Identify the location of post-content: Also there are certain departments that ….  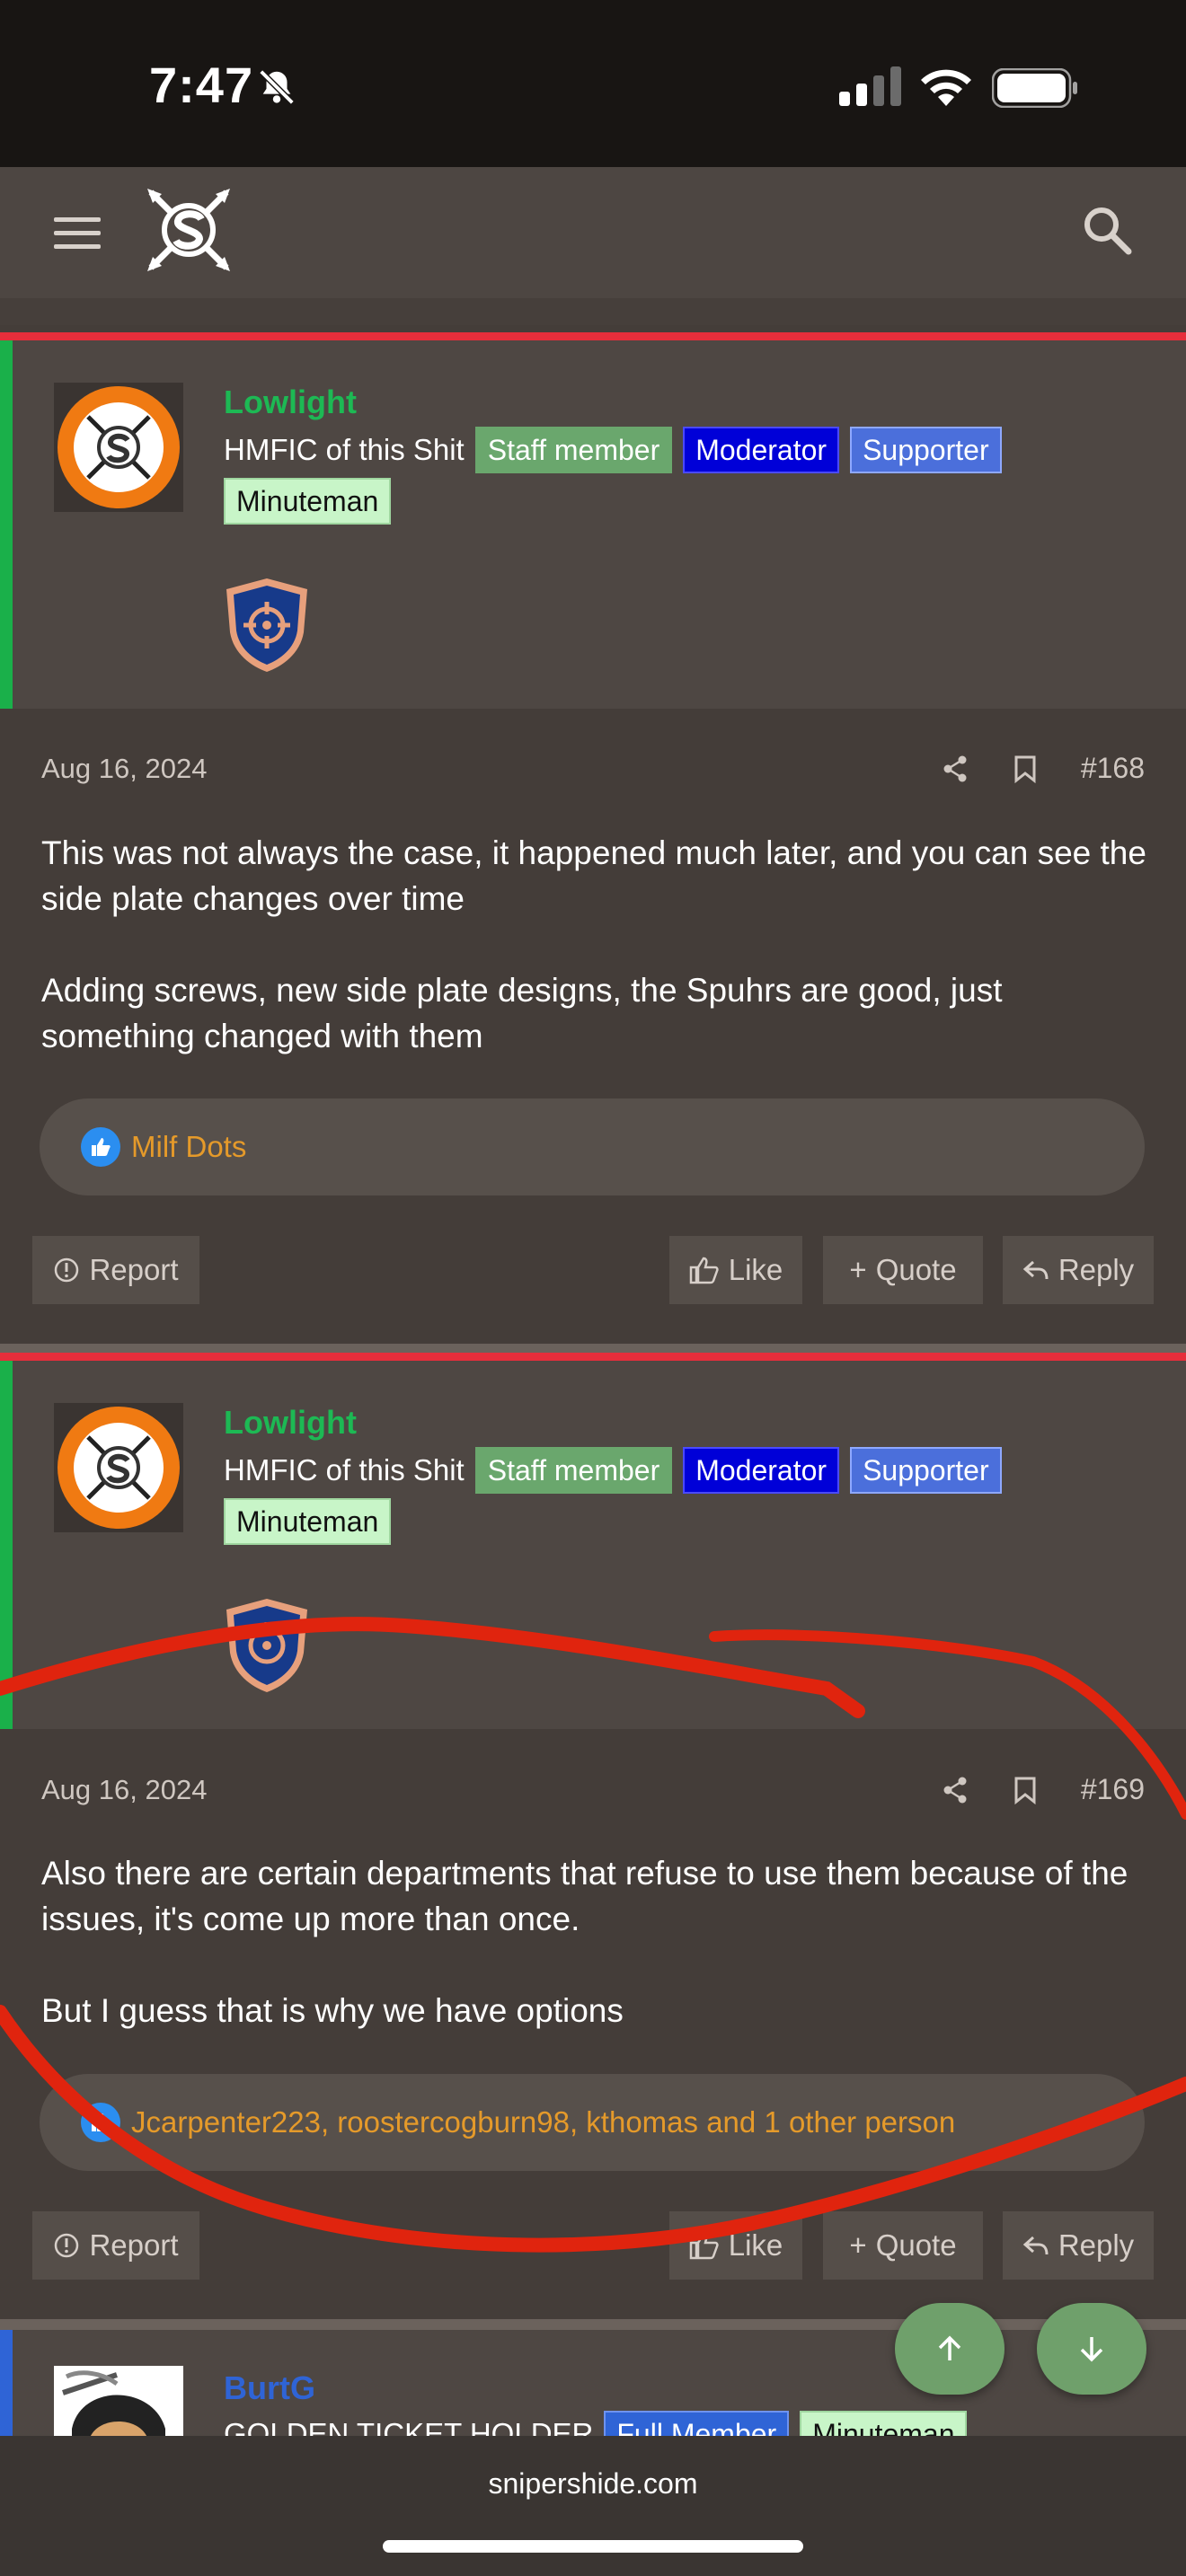
(593, 1964).